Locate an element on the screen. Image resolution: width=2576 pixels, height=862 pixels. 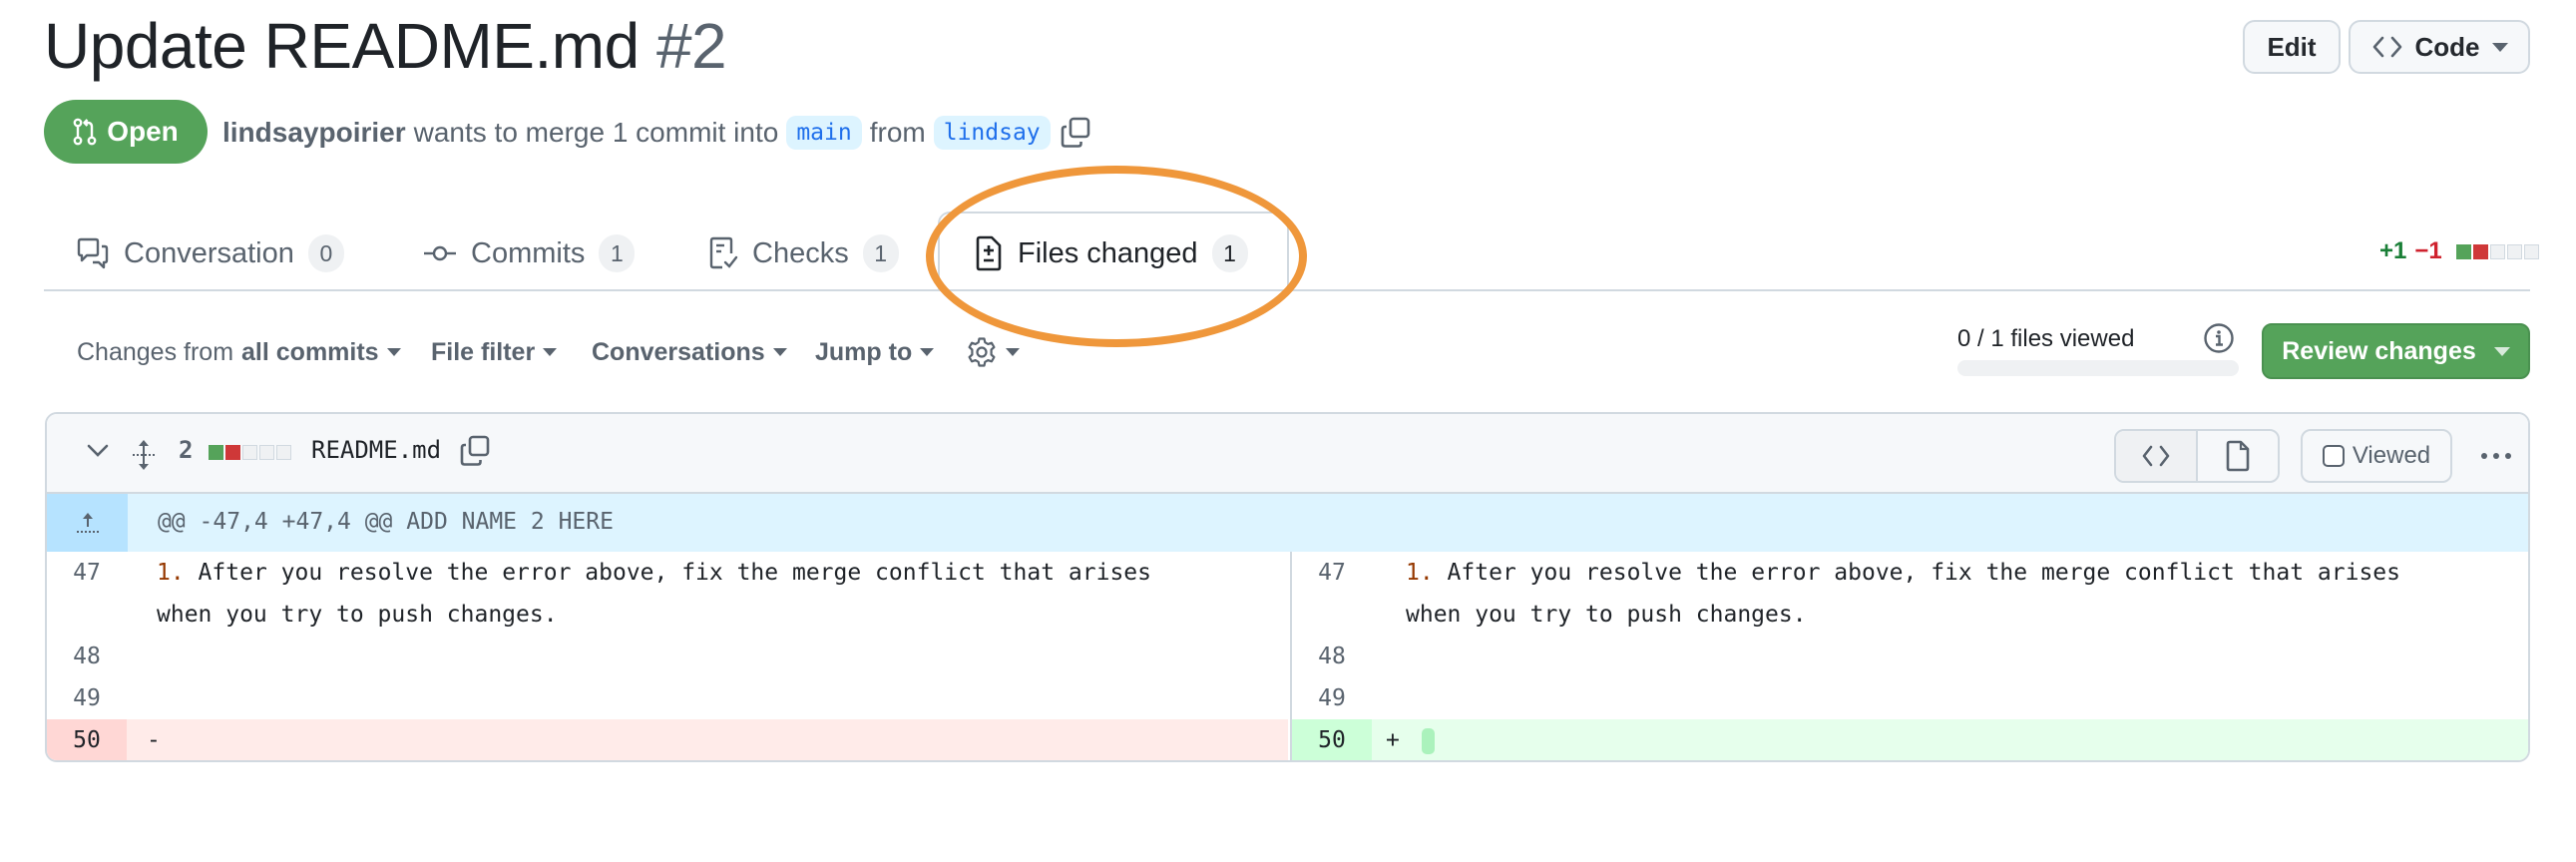
deletion-sign: - is located at coordinates (154, 740).